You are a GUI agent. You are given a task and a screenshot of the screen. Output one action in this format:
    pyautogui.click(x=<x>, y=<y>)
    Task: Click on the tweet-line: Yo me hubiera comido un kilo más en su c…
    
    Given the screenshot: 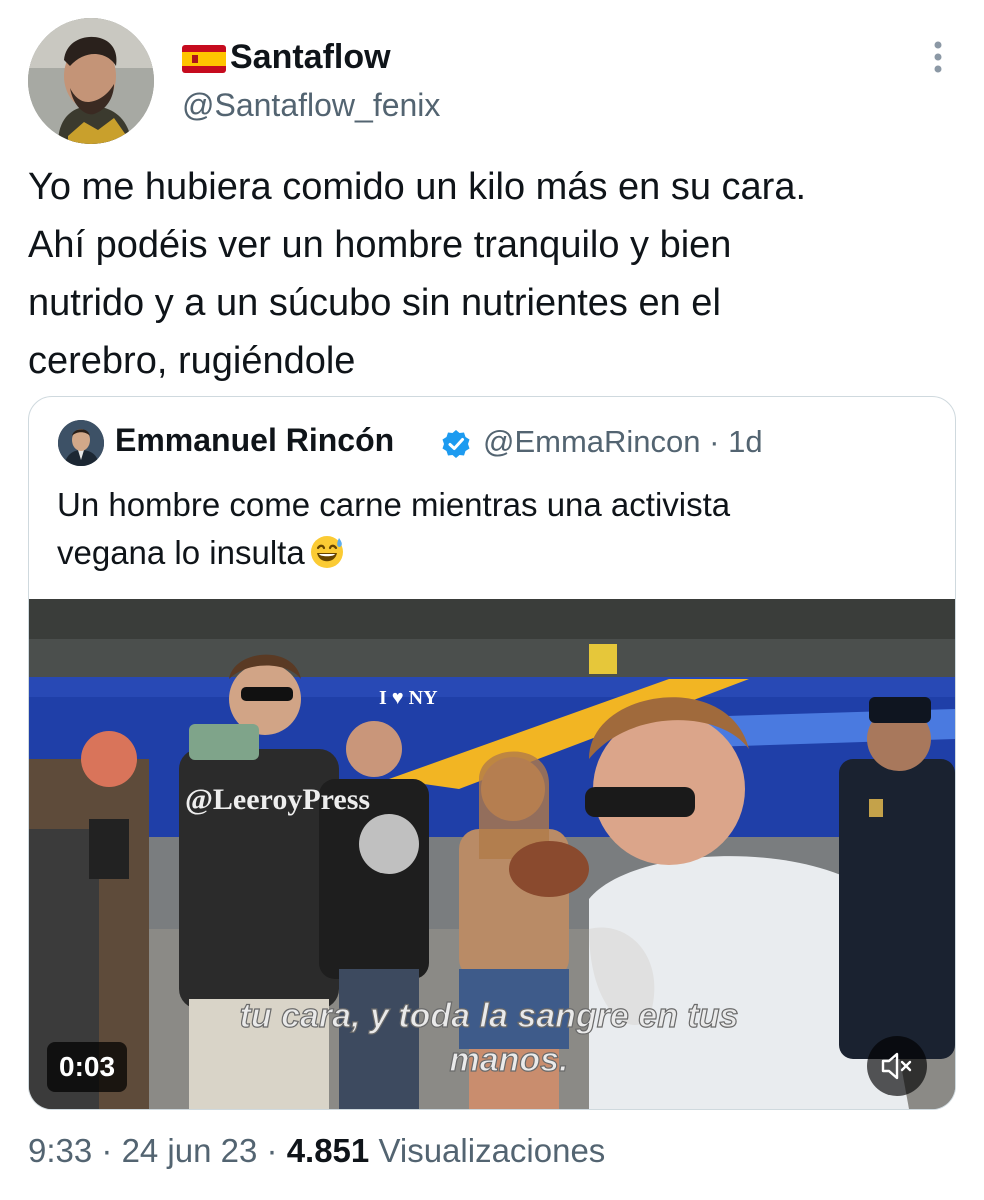 What is the action you would take?
    pyautogui.click(x=417, y=187)
    